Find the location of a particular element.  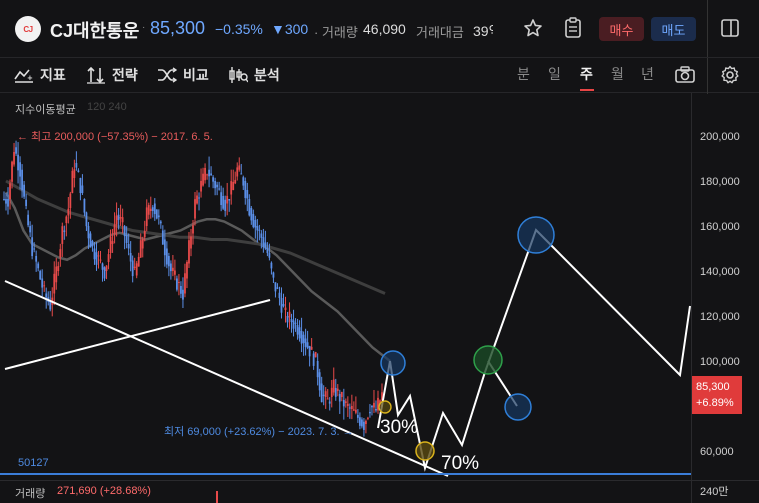

analysis-tool: 분석 is located at coordinates (254, 75).